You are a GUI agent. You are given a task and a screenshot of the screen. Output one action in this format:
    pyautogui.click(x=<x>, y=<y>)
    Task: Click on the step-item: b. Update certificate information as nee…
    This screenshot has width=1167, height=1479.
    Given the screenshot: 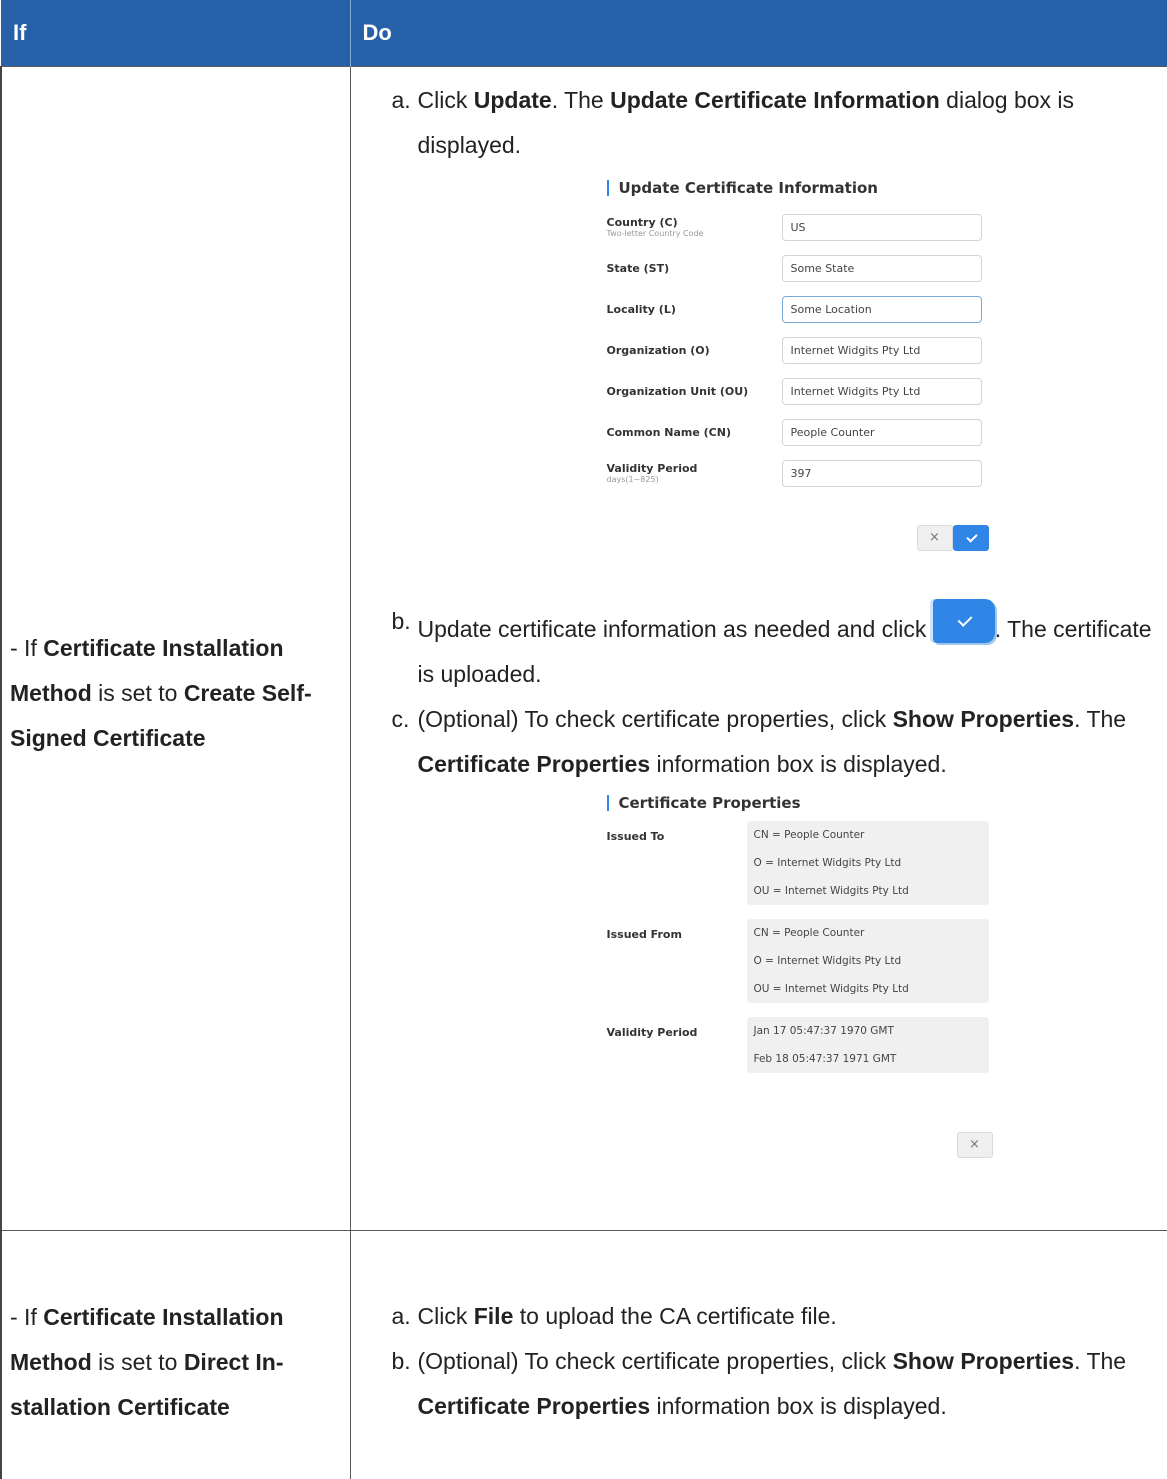 What is the action you would take?
    pyautogui.click(x=779, y=648)
    